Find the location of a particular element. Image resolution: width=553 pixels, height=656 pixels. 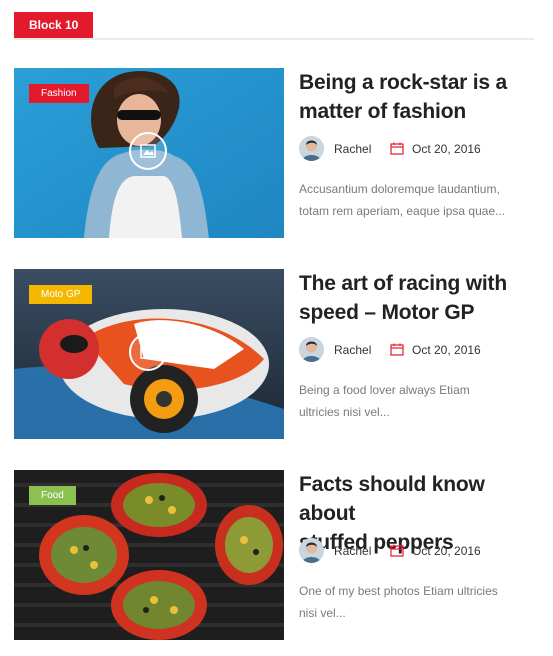

block-title: Block 10 is located at coordinates (54, 25).